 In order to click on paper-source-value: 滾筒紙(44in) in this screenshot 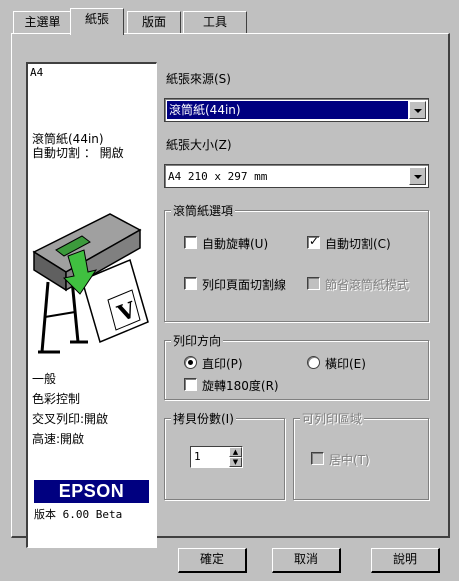, I will do `click(287, 110)`.